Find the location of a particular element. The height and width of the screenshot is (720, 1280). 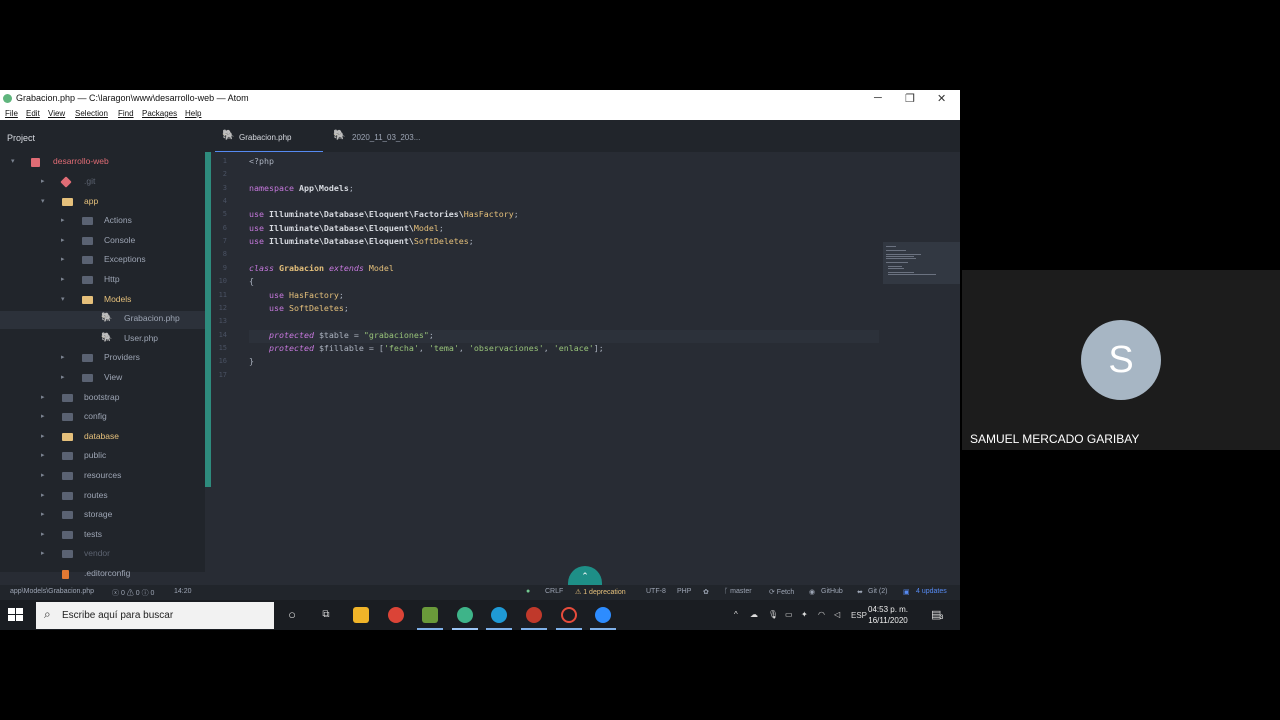

menu-find: Find is located at coordinates (126, 113).